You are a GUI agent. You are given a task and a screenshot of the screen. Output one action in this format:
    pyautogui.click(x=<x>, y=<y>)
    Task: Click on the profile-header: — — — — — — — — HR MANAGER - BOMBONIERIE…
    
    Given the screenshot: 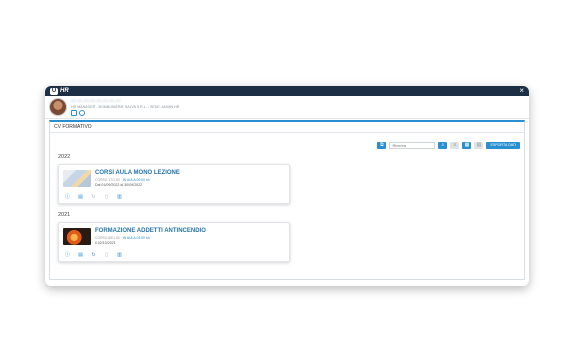 What is the action you would take?
    pyautogui.click(x=287, y=107)
    